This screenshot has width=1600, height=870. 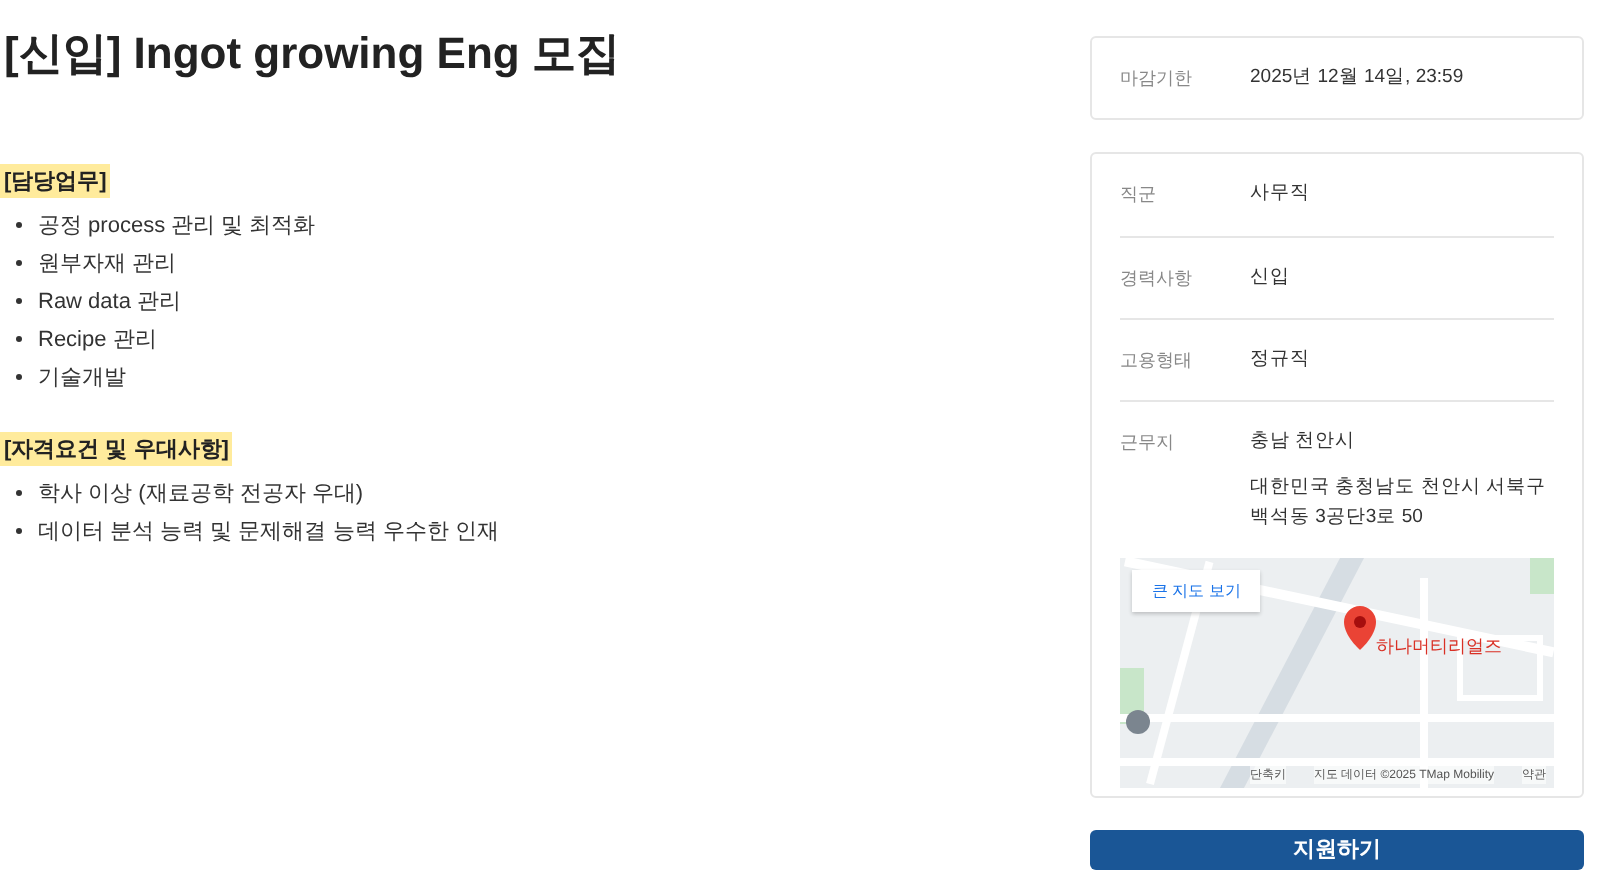 I want to click on field-label: 경력사항, so click(x=1157, y=278).